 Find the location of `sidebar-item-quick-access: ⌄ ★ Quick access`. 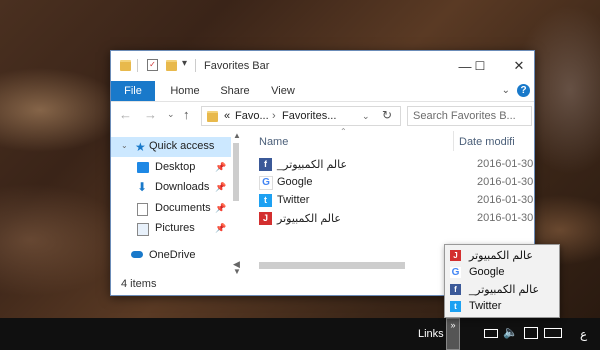

sidebar-item-quick-access: ⌄ ★ Quick access is located at coordinates (171, 147).